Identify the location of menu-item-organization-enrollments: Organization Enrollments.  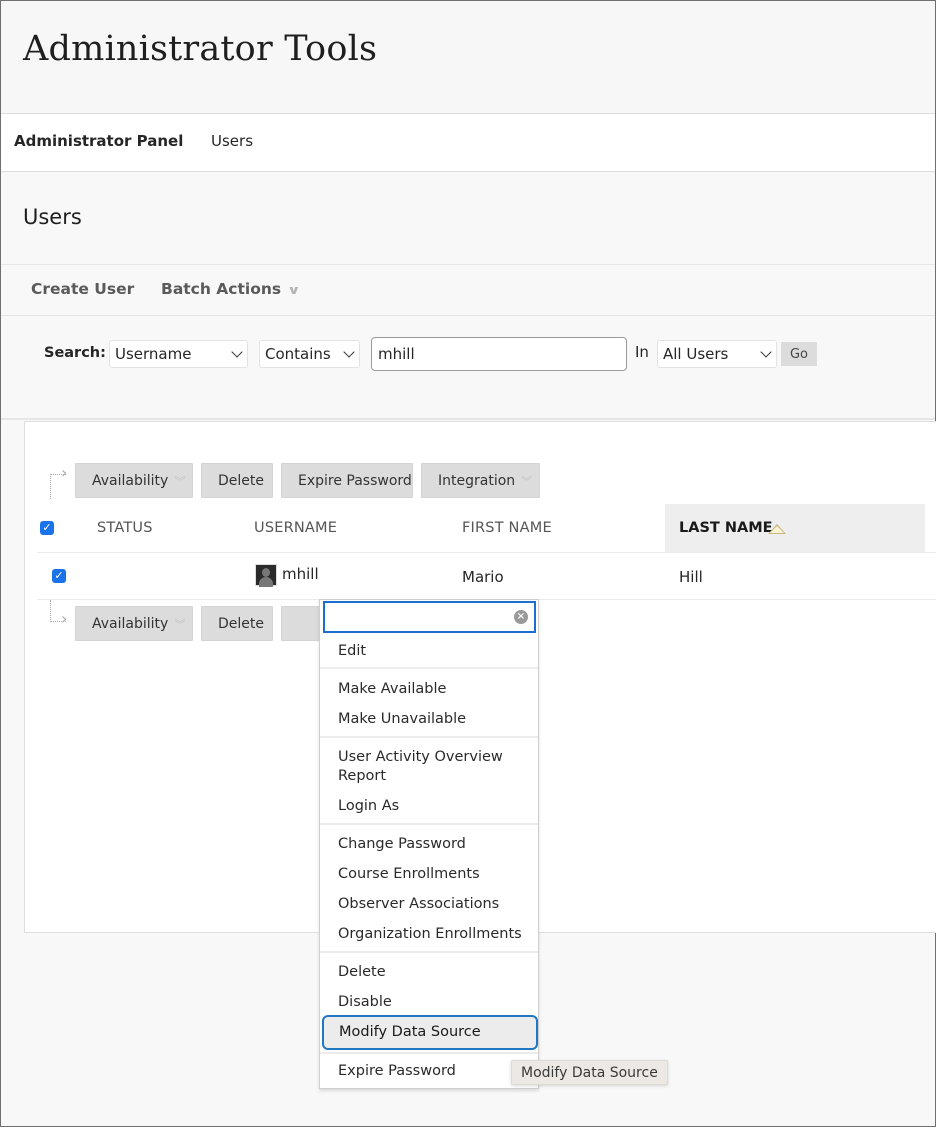
(430, 934).